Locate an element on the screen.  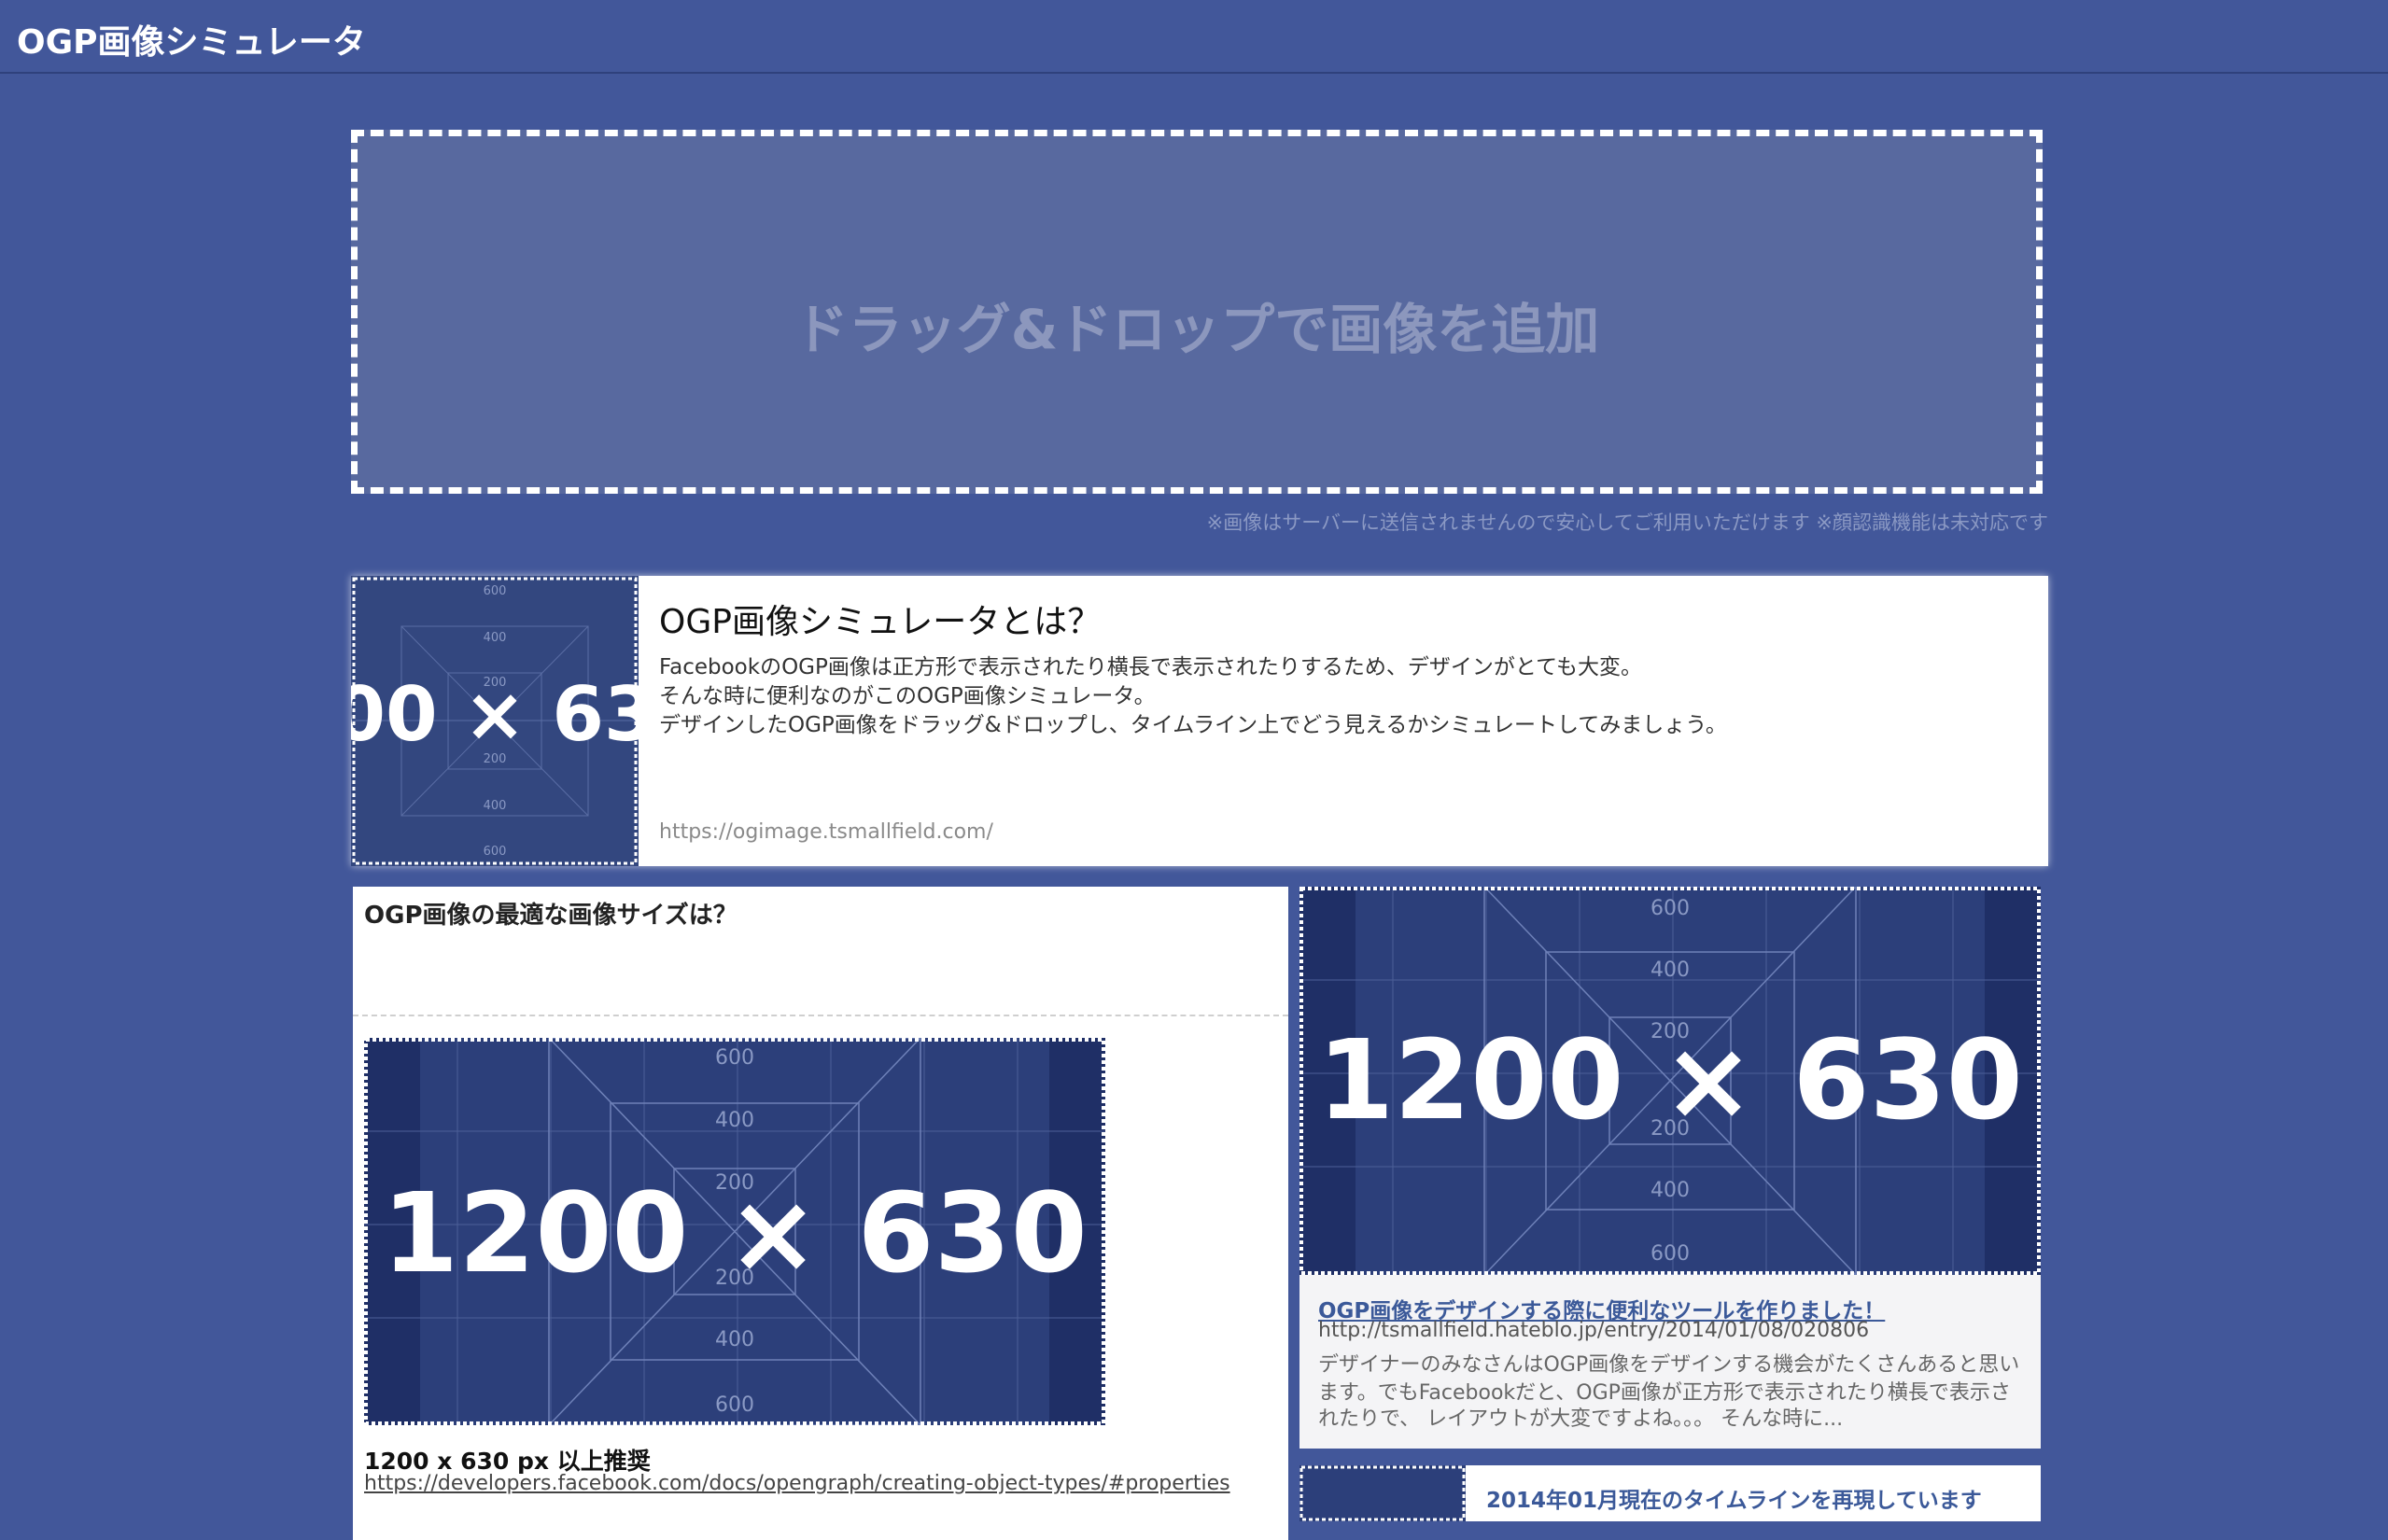
about-thumbnail: 600 400 200 200 400 600 00 × 63 is located at coordinates (495, 721).